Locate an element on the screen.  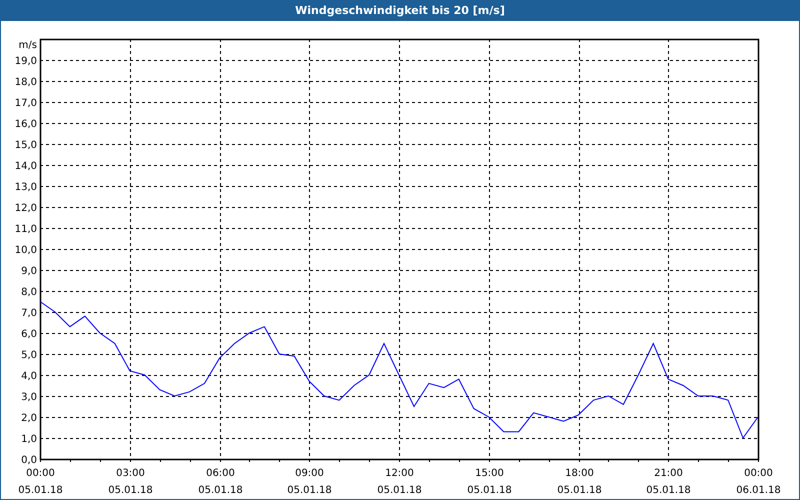
y-axis-label: 17,0 is located at coordinates (25, 103).